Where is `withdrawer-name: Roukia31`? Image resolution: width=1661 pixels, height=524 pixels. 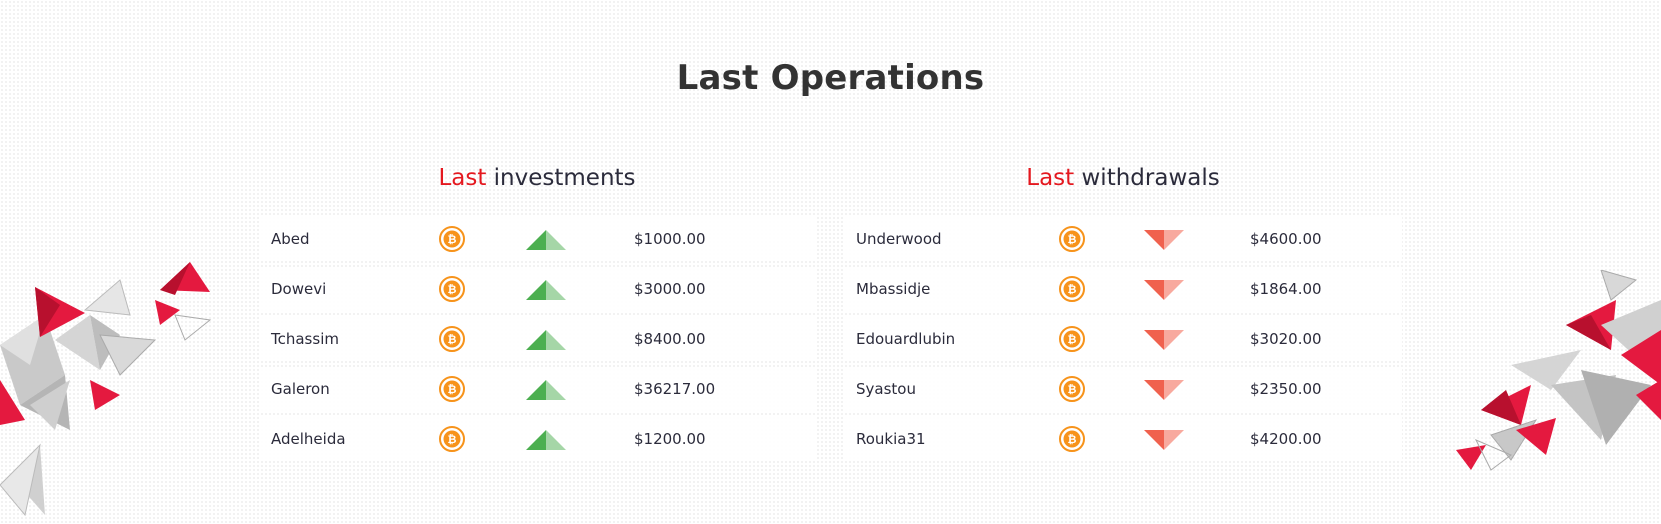
withdrawer-name: Roukia31 is located at coordinates (891, 439).